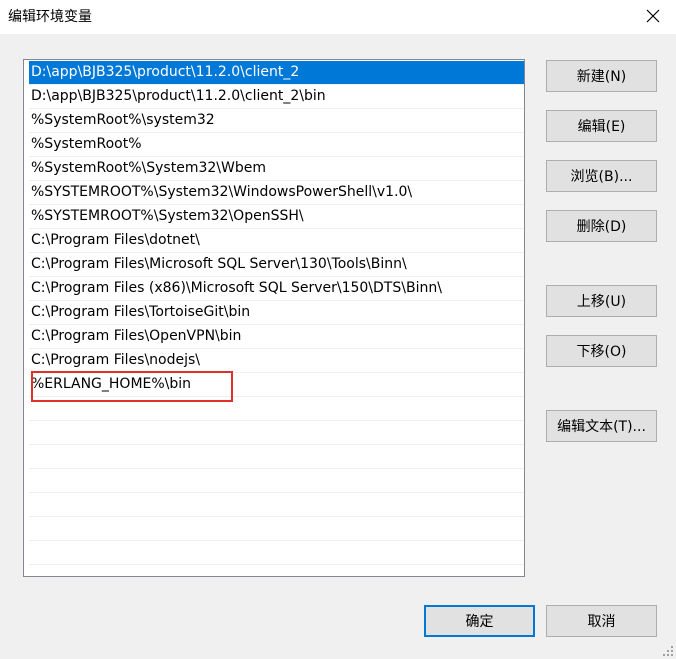  Describe the element at coordinates (601, 301) in the screenshot. I see `move-up-button: 上移(U)` at that location.